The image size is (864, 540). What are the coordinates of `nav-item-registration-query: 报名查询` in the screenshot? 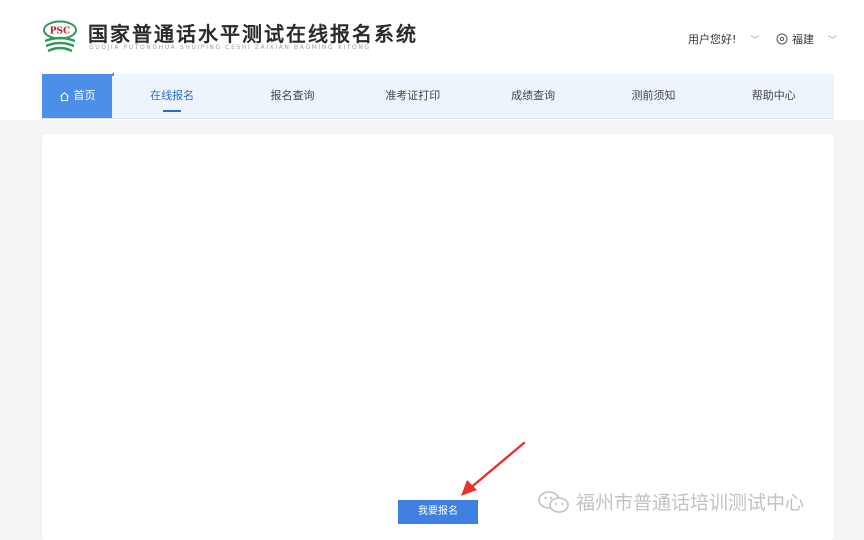 It's located at (292, 96).